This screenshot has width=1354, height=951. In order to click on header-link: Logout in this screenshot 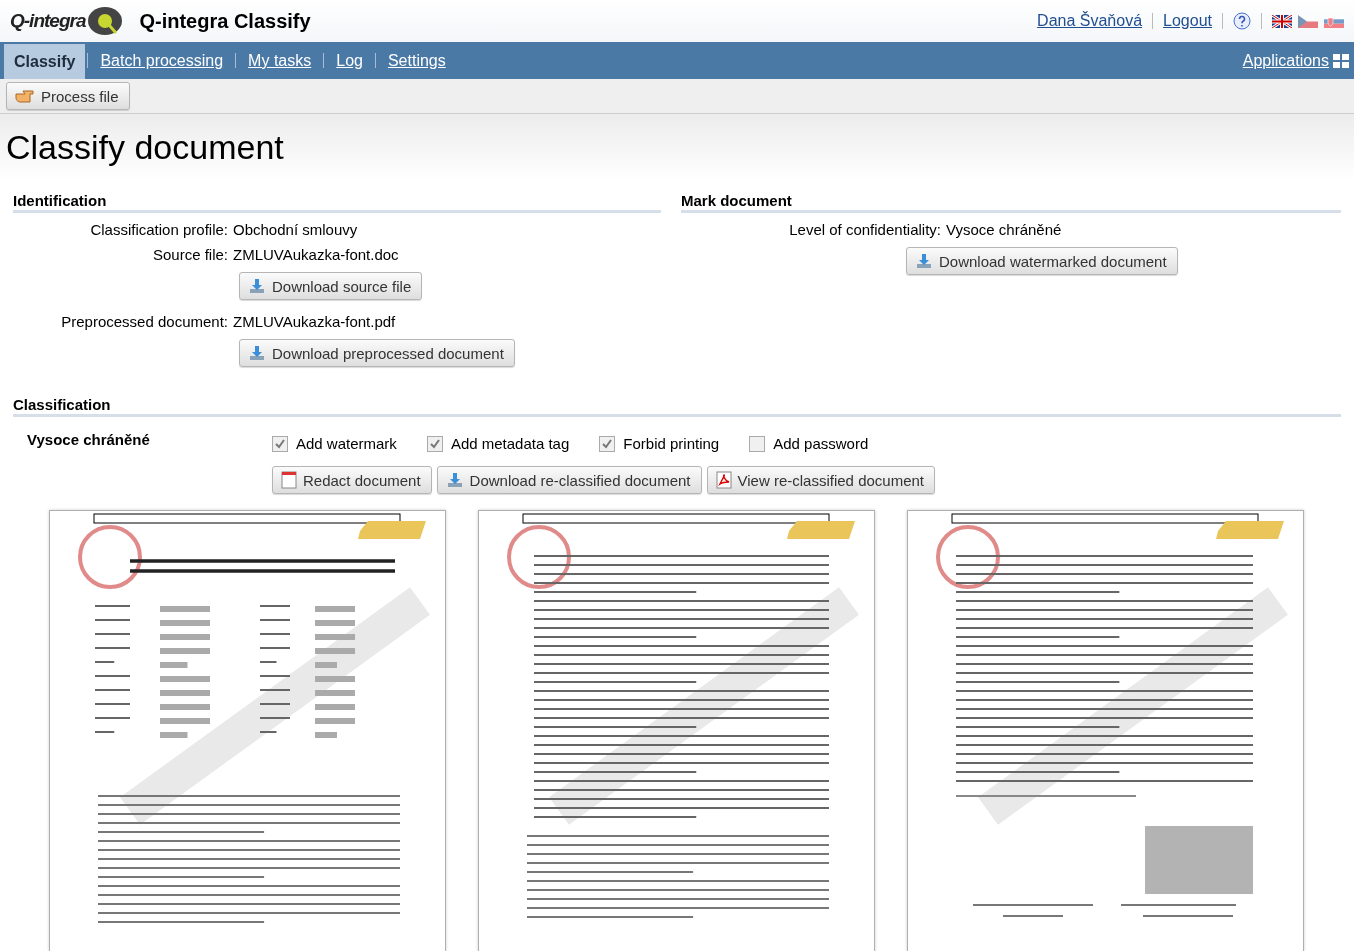, I will do `click(1187, 21)`.